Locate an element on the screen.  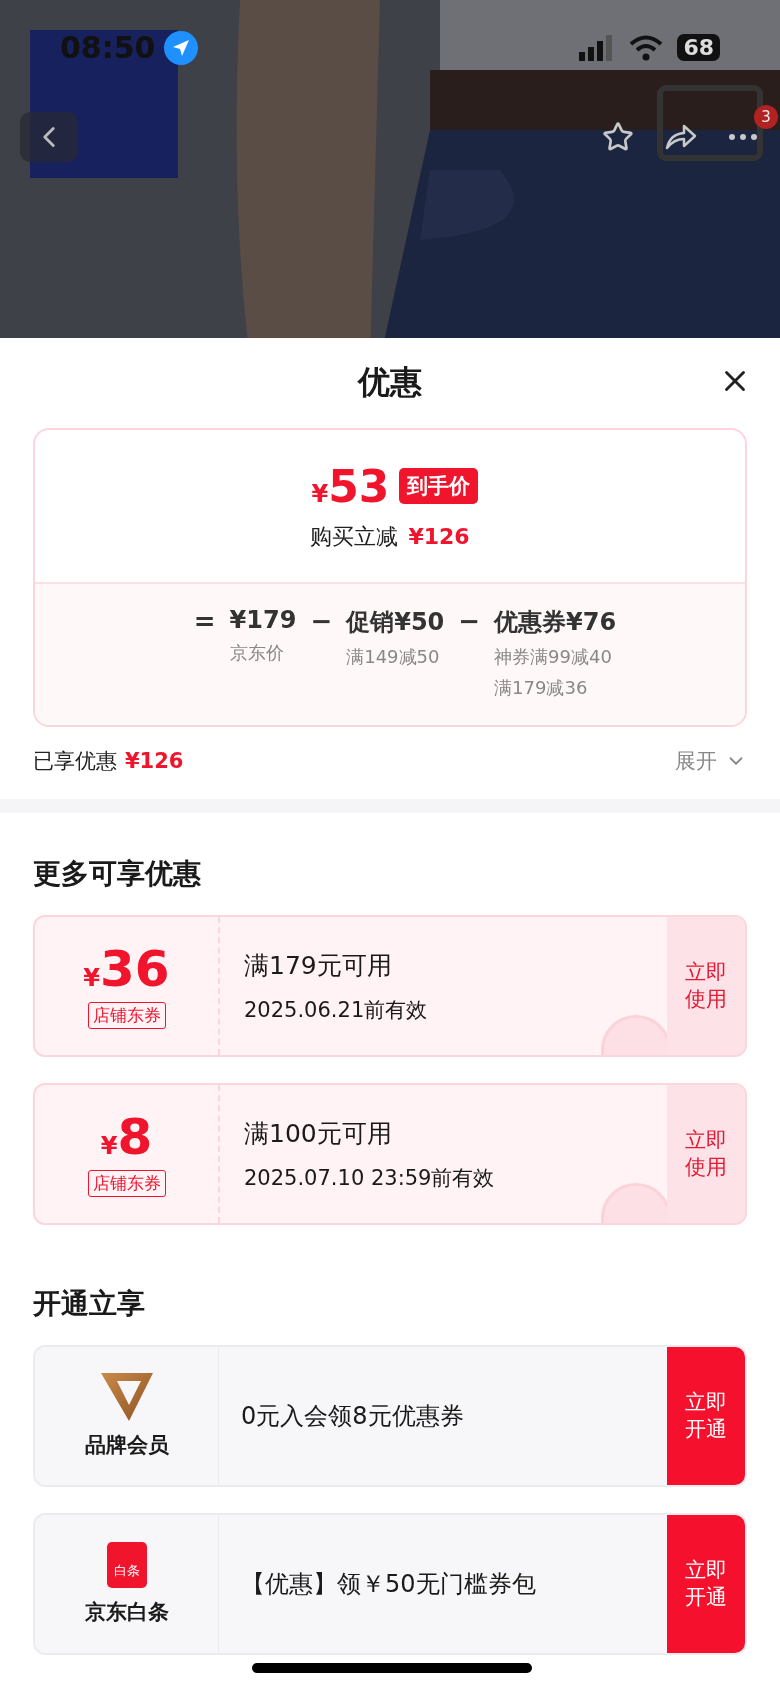
coupon-validity: 2025.07.10 23:59前有效 is located at coordinates (370, 1178).